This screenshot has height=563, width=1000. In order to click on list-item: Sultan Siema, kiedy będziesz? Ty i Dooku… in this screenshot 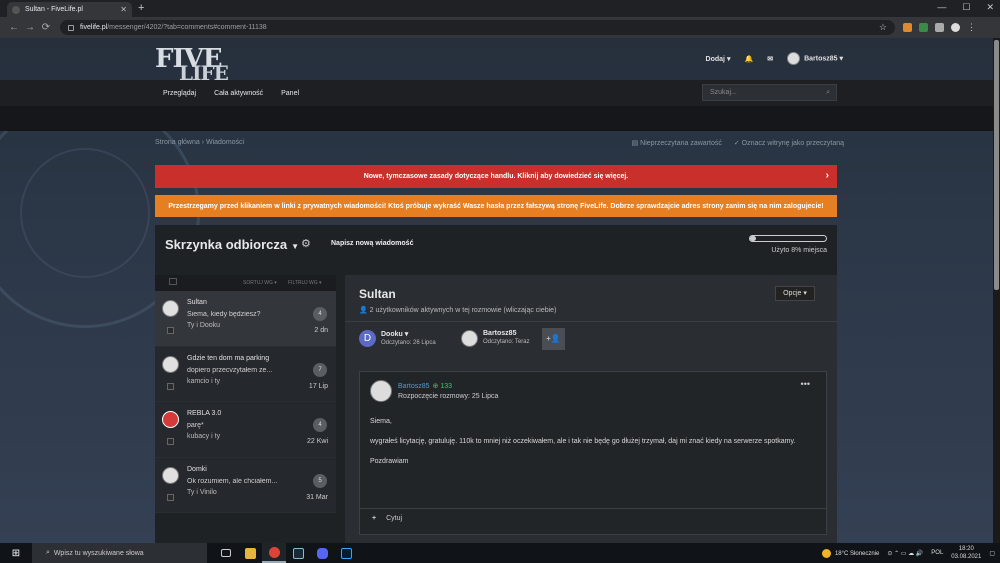, I will do `click(245, 319)`.